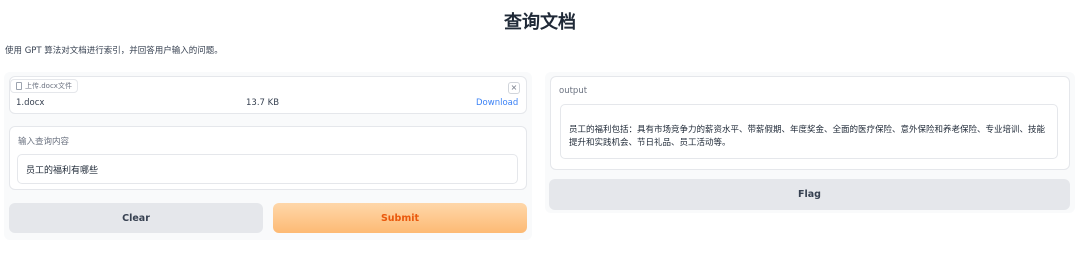  I want to click on file-upload-label-text: 上传.docx文件, so click(48, 86).